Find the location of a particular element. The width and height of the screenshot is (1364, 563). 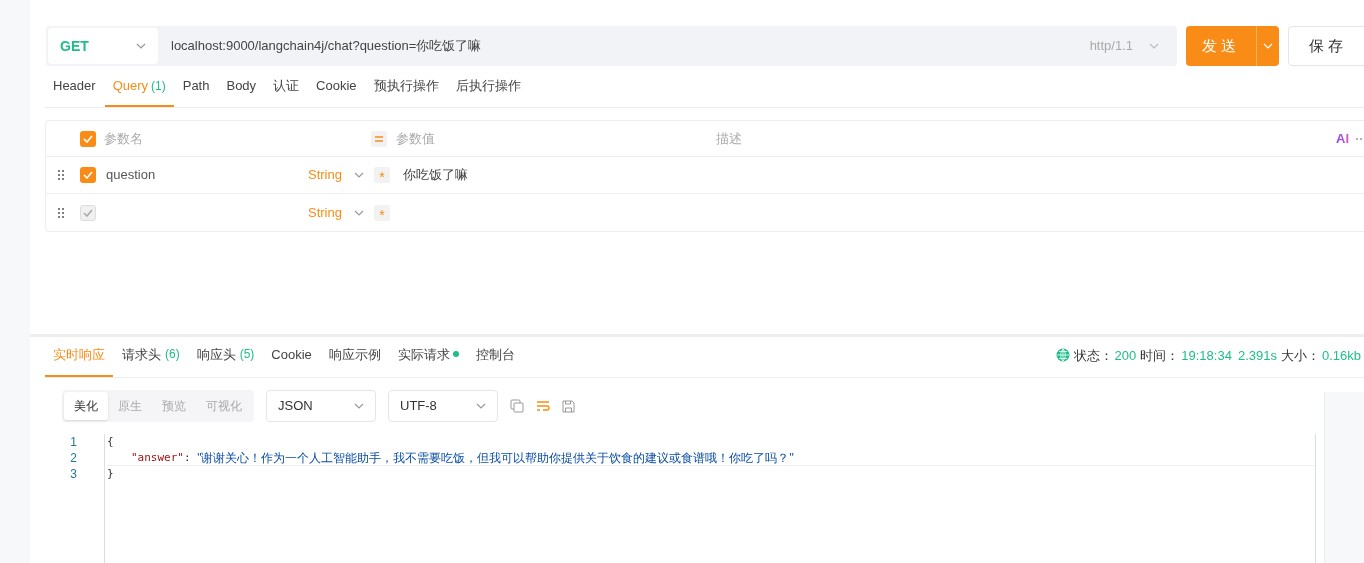

response-tab: Cookie is located at coordinates (291, 360).